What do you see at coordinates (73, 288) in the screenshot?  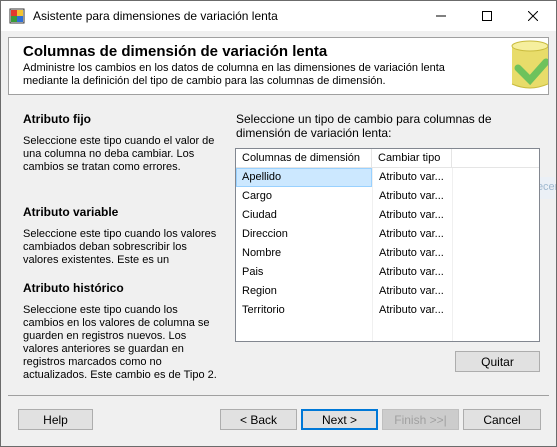 I see `historical-attribute-title: Atributo histórico` at bounding box center [73, 288].